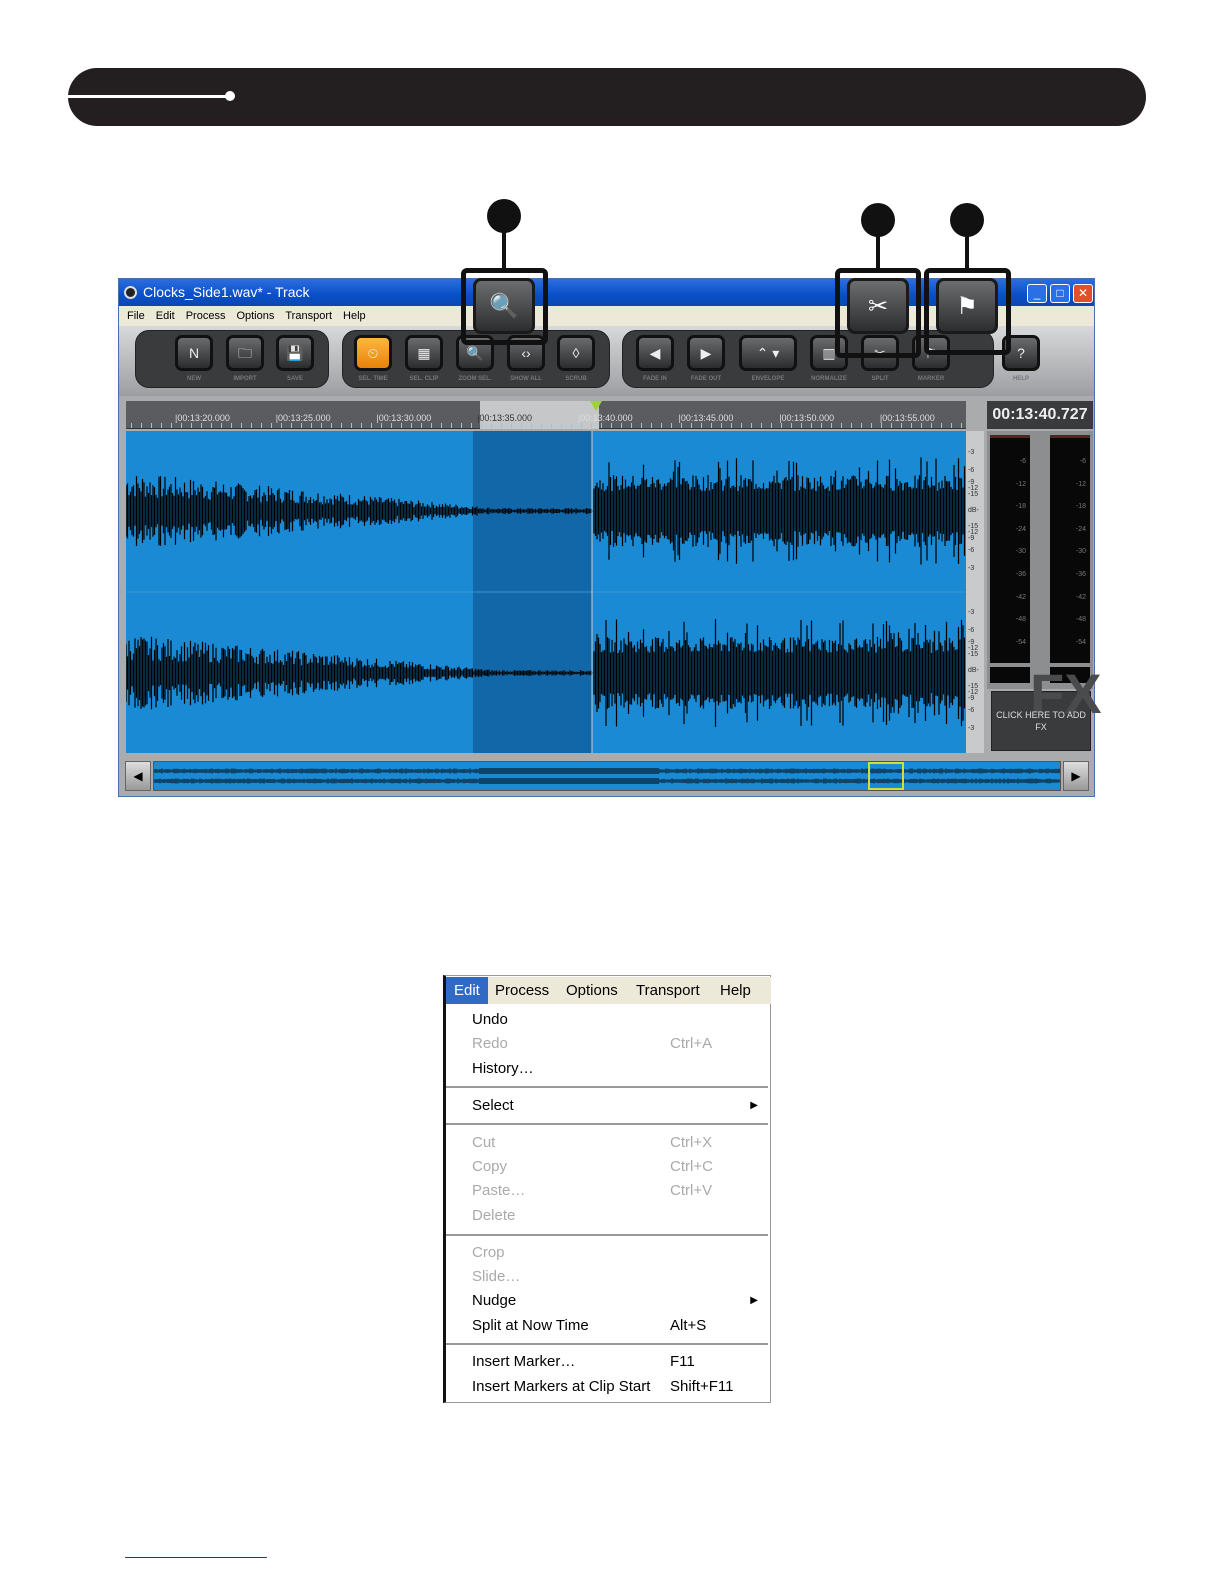  I want to click on maximize-button: □, so click(1060, 293).